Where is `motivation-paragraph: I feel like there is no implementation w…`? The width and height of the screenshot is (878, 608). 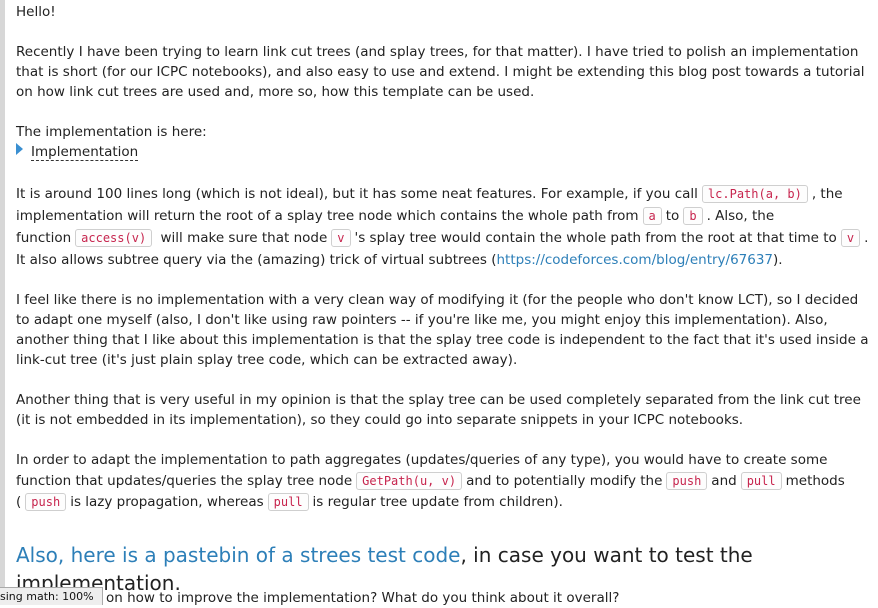 motivation-paragraph: I feel like there is no implementation w… is located at coordinates (442, 330).